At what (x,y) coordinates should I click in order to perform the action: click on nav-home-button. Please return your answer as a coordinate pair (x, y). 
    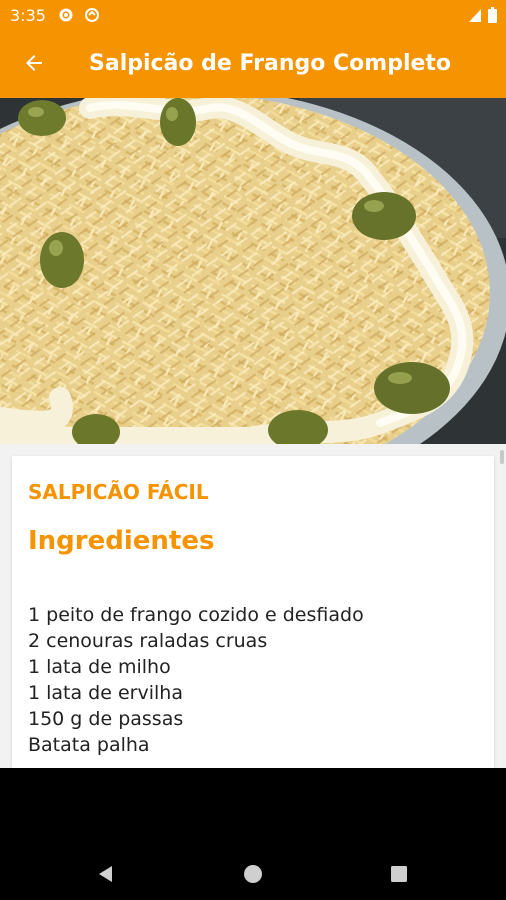
    Looking at the image, I should click on (253, 876).